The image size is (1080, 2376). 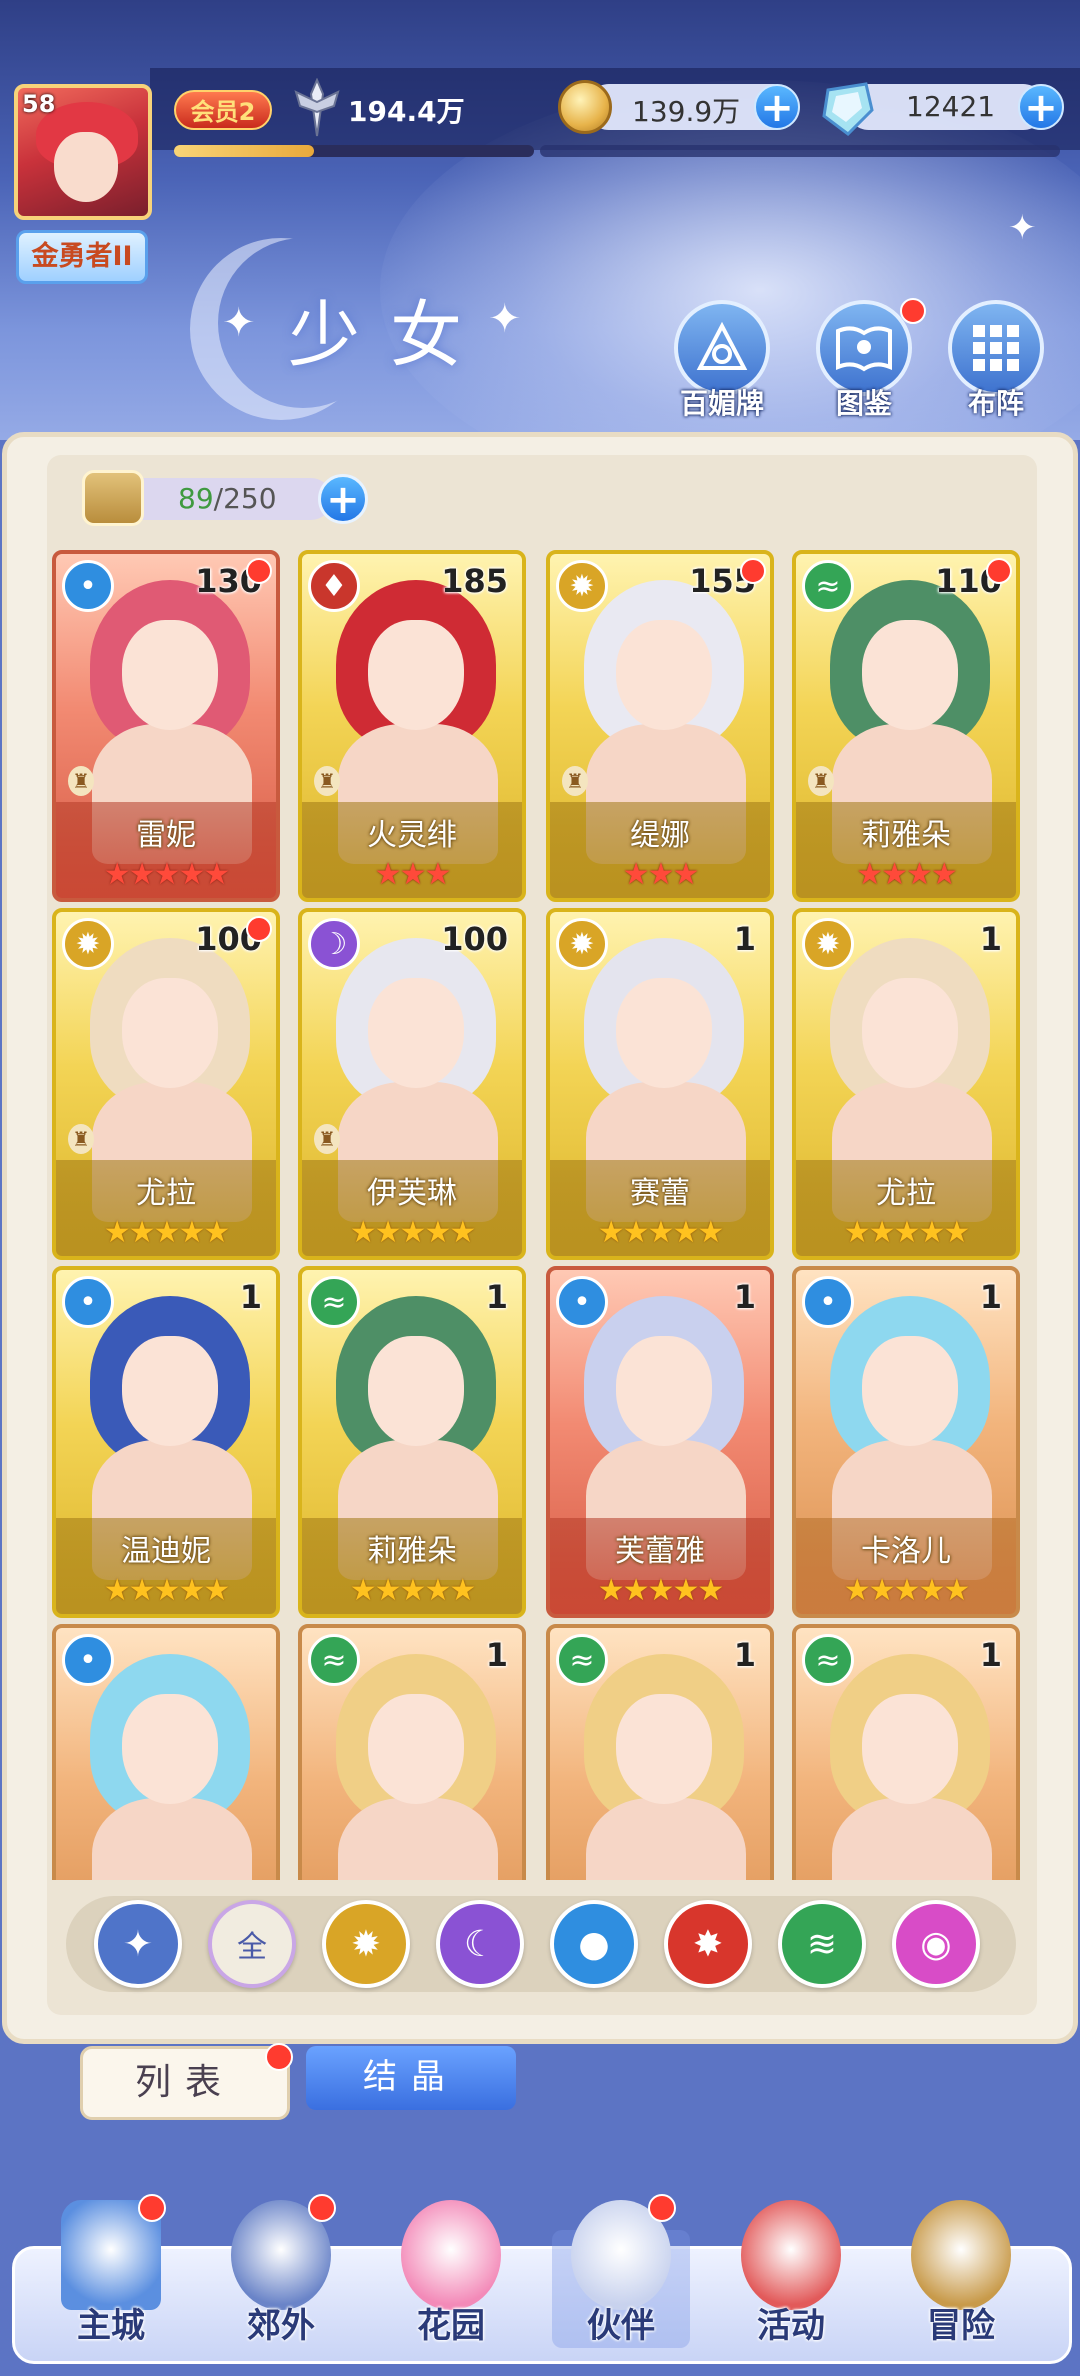 I want to click on filter-dark-icon: ☾, so click(x=480, y=1944).